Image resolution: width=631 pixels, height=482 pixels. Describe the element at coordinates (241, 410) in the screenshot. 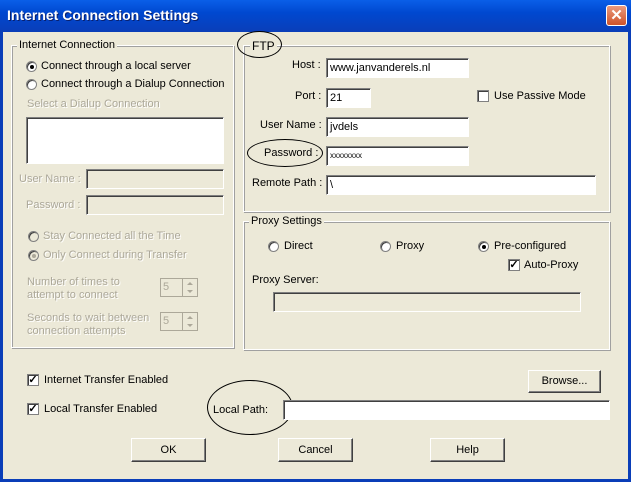

I see `local-path-label: Local Path:` at that location.